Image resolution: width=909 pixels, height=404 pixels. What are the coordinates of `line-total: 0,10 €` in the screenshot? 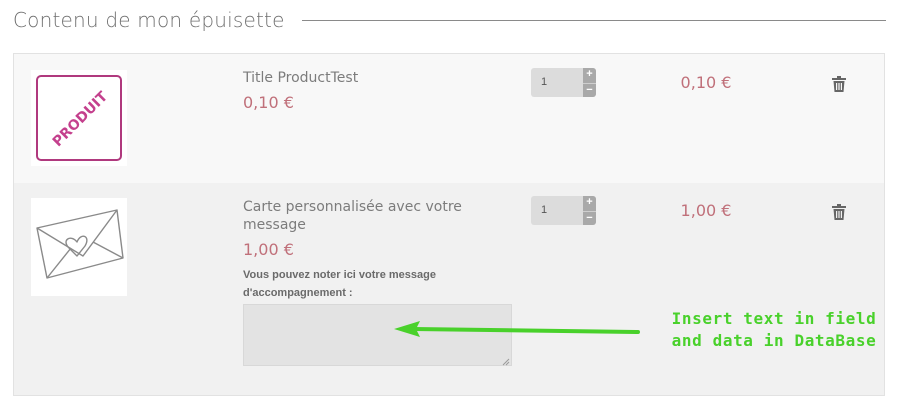 It's located at (706, 82).